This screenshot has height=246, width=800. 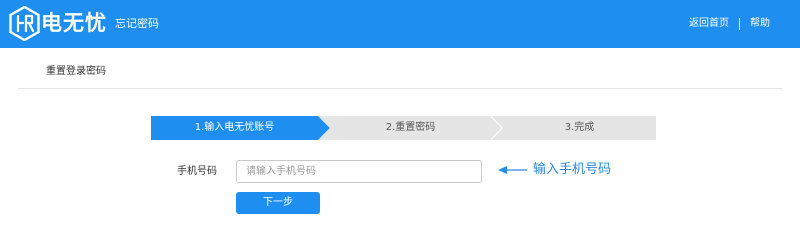 I want to click on step-progress: 1.输入电无忧账号 2.重置密码 3.完成, so click(x=403, y=128).